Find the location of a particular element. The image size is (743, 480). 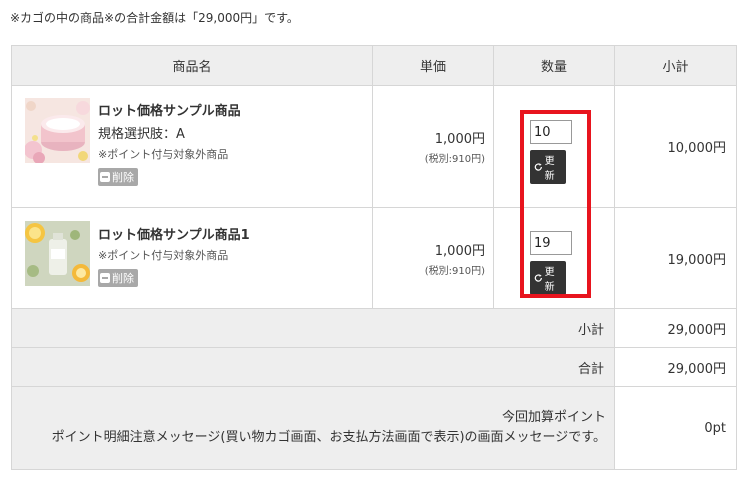

col-header-product: 商品名 is located at coordinates (192, 65).